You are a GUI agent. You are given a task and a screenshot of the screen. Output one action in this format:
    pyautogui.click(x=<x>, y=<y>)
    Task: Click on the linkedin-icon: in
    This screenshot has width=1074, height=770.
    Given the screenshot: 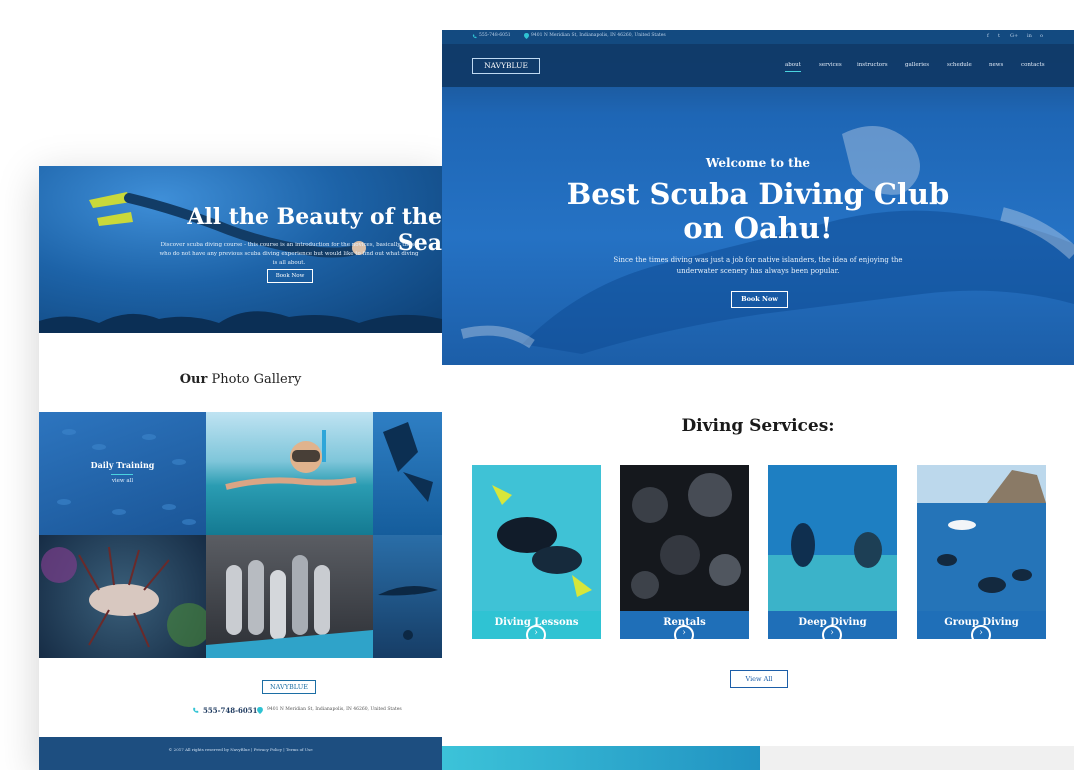 What is the action you would take?
    pyautogui.click(x=1029, y=36)
    